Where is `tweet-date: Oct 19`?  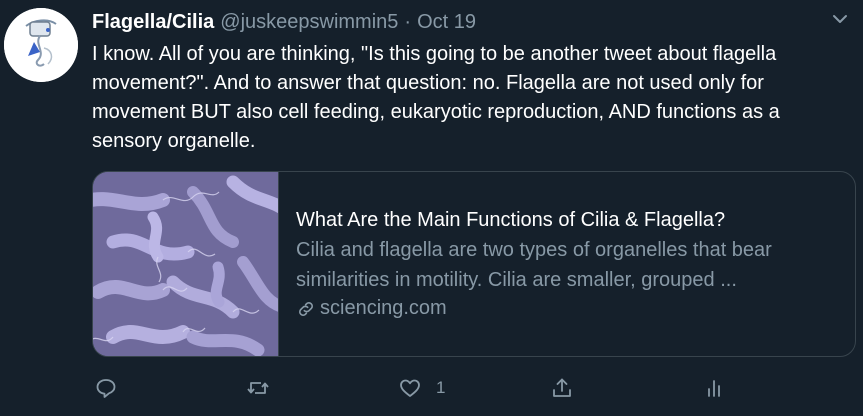 tweet-date: Oct 19 is located at coordinates (446, 22).